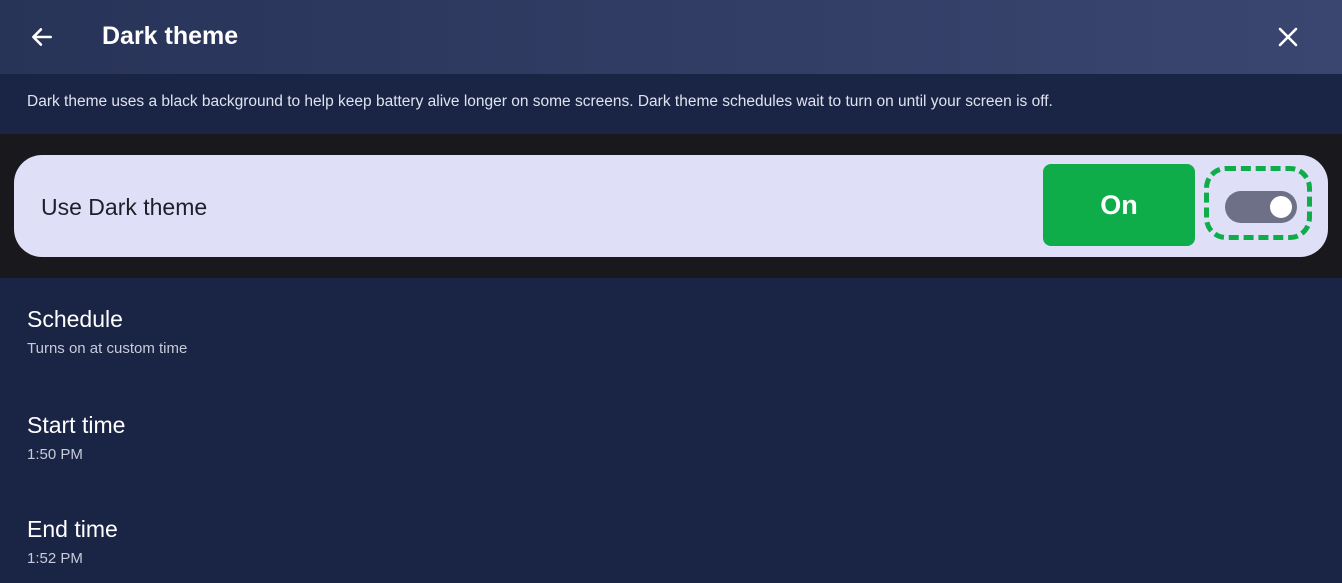 The width and height of the screenshot is (1342, 583). I want to click on on-state-badge: On, so click(1119, 205).